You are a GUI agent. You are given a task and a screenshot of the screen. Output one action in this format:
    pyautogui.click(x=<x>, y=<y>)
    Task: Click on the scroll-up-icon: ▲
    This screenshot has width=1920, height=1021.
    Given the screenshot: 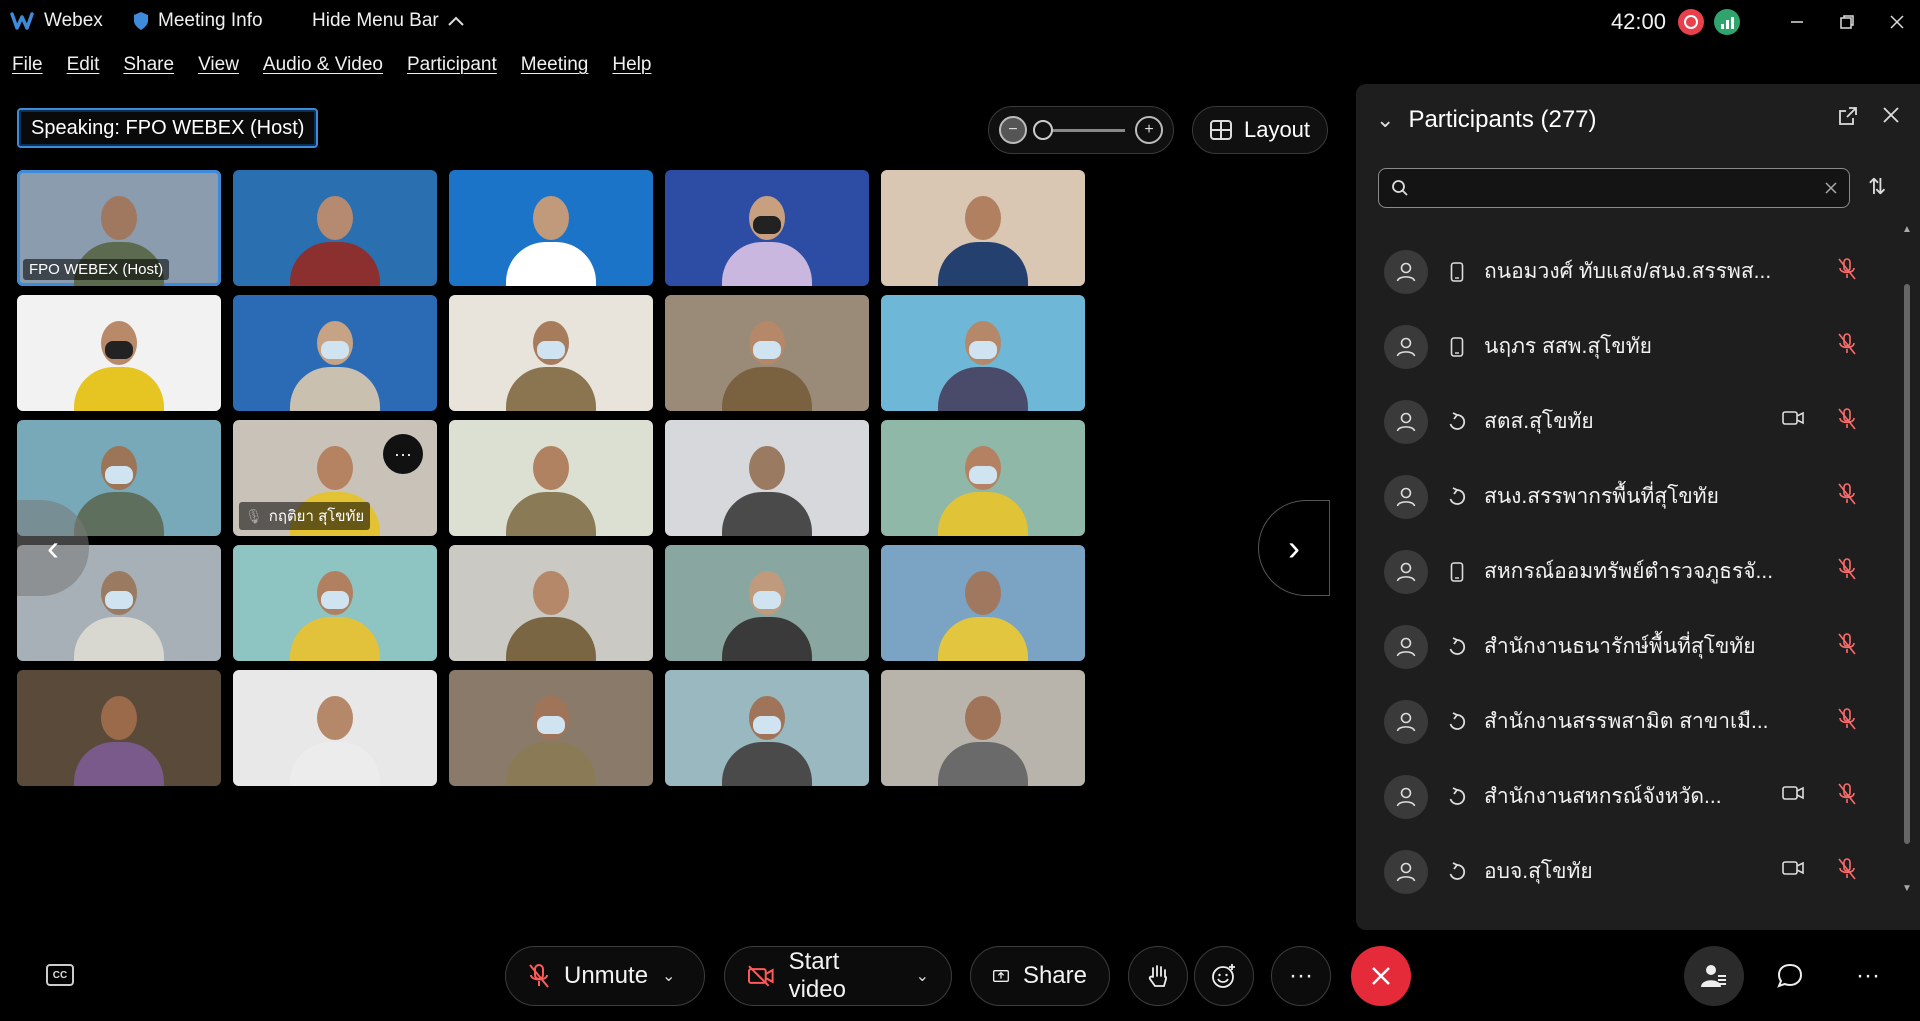 What is the action you would take?
    pyautogui.click(x=1907, y=229)
    